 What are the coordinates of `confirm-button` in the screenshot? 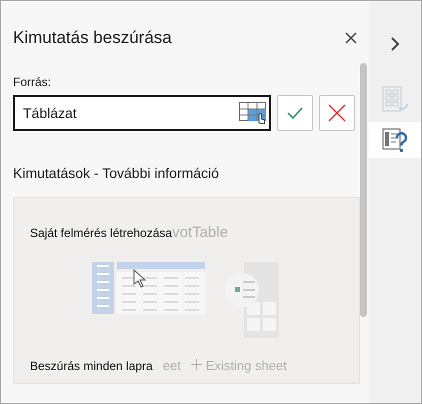 It's located at (295, 113).